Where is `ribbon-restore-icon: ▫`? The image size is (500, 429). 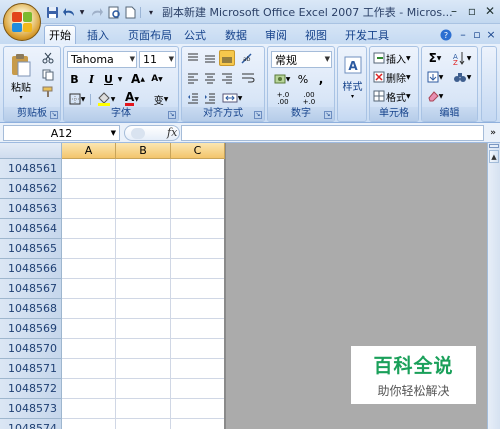 ribbon-restore-icon: ▫ is located at coordinates (477, 34).